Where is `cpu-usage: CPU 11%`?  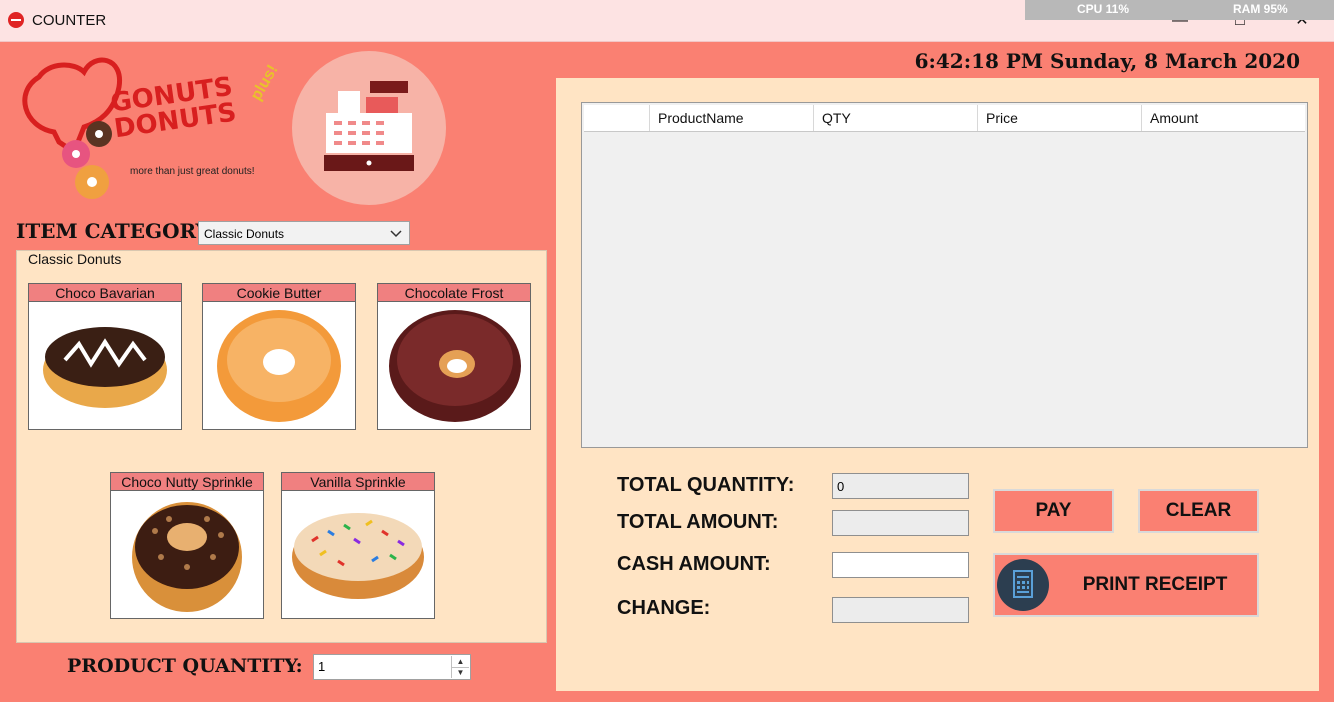
cpu-usage: CPU 11% is located at coordinates (1103, 9).